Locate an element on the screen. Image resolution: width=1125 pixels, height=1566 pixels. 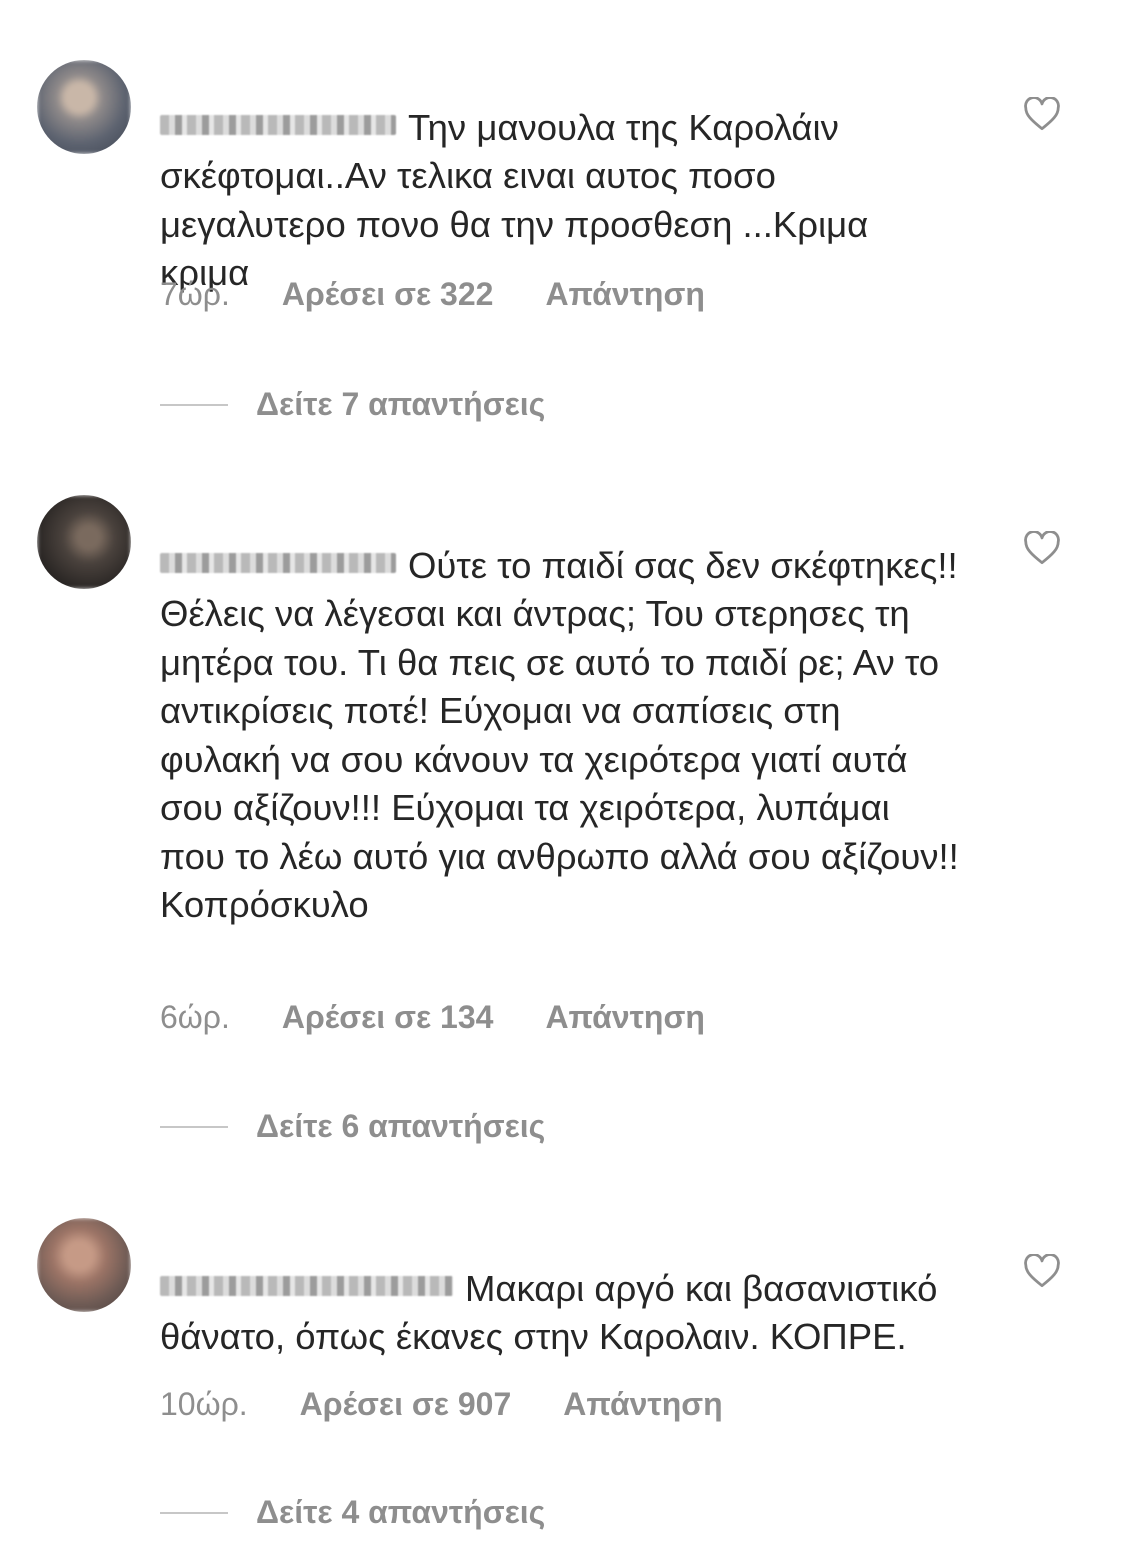
view-replies-button: Δείτε 7 απαντήσεις is located at coordinates (352, 404).